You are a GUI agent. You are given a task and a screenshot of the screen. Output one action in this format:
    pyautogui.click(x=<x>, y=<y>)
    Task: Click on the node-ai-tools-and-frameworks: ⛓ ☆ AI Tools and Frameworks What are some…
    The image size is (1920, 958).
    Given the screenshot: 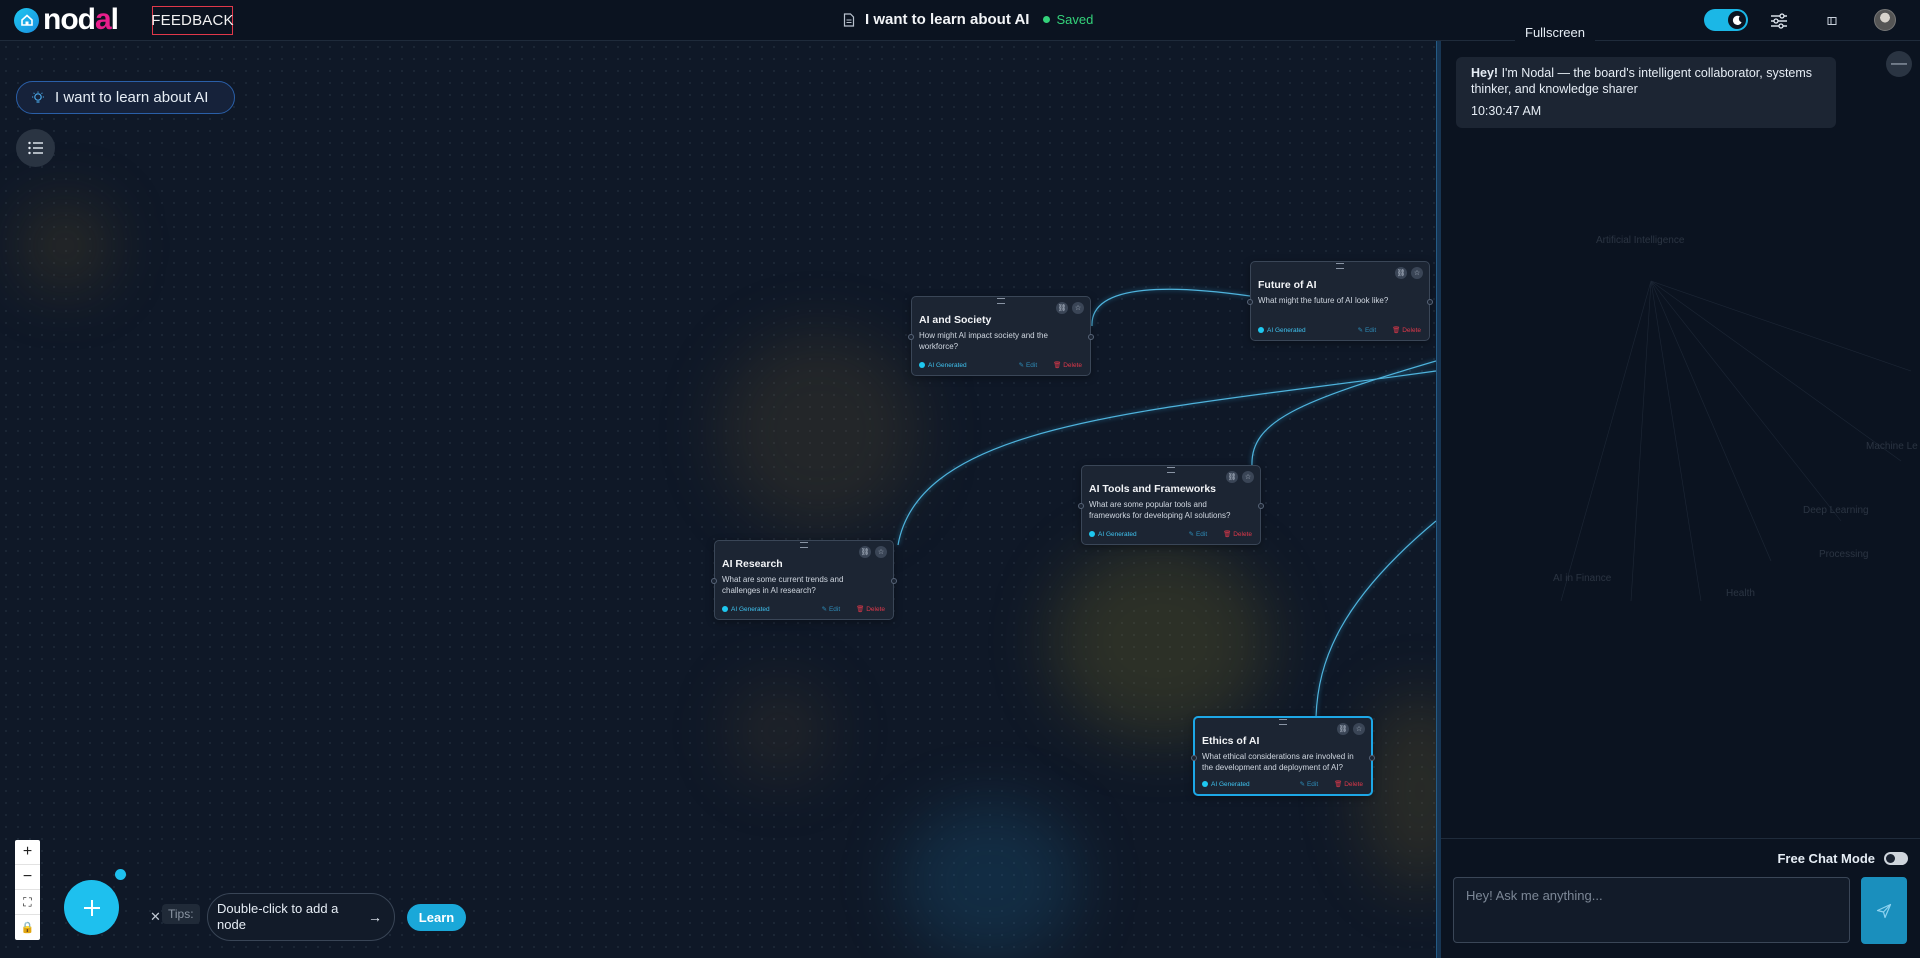 What is the action you would take?
    pyautogui.click(x=1171, y=505)
    